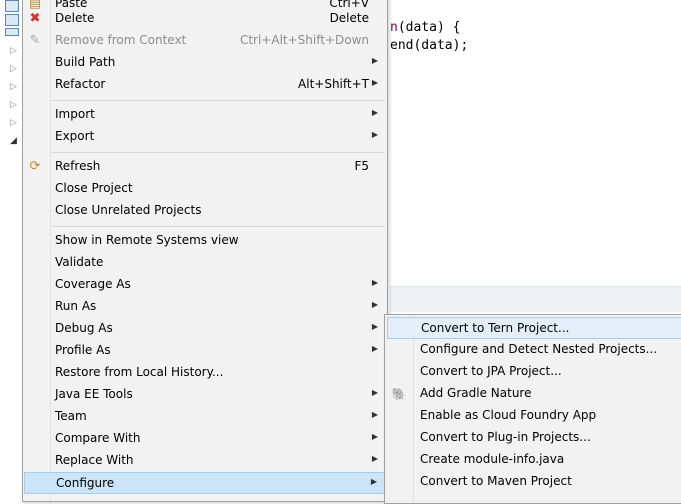  Describe the element at coordinates (425, 27) in the screenshot. I see `code-line-1: n(data) {` at that location.